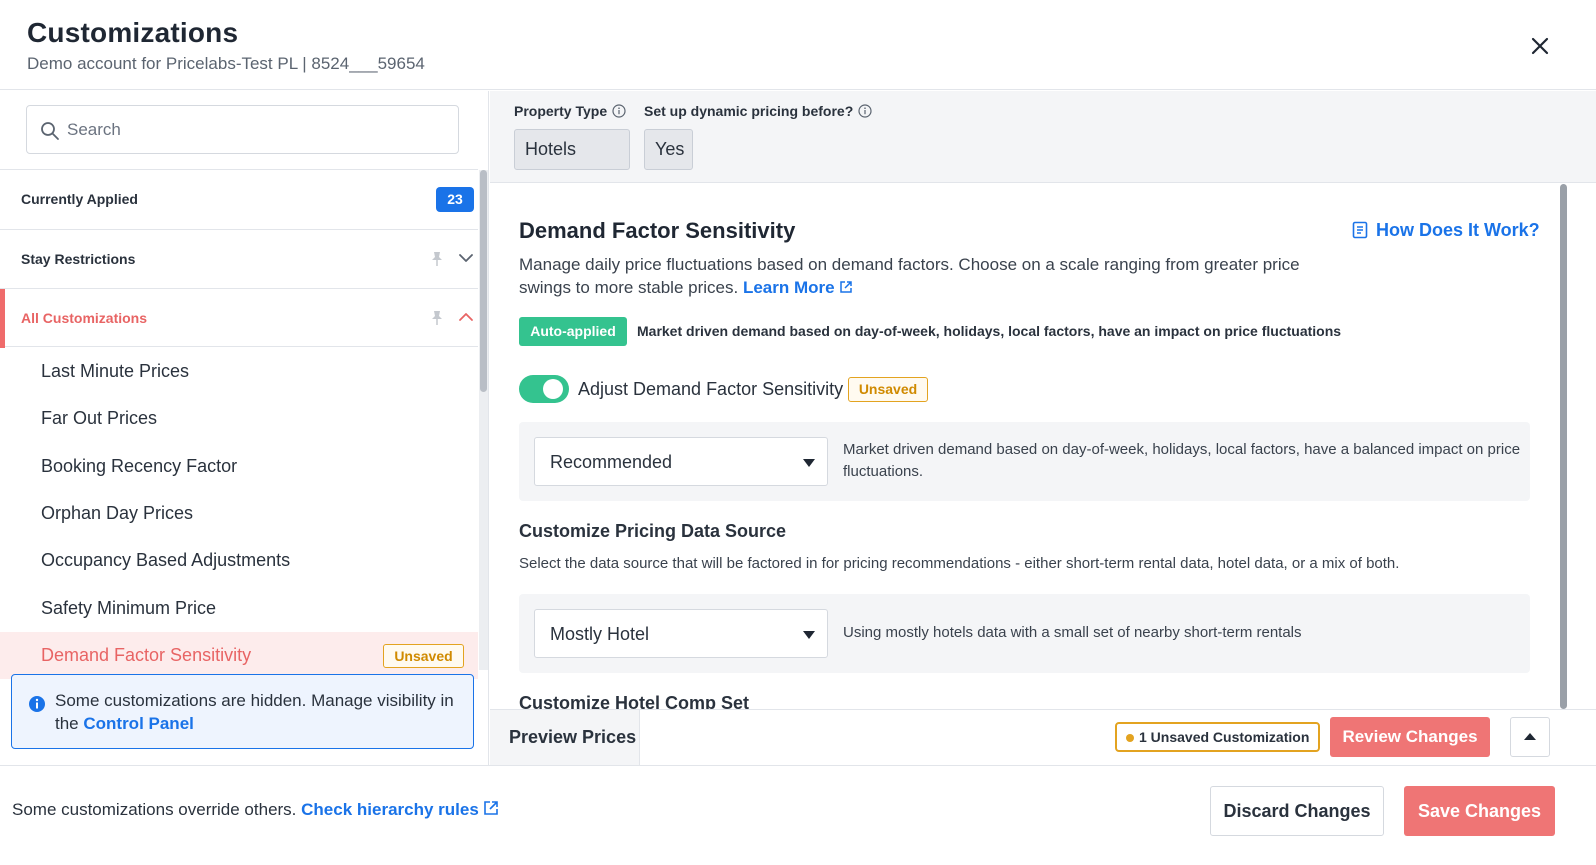 The height and width of the screenshot is (865, 1596). I want to click on learn-more-link: Learn More, so click(798, 287).